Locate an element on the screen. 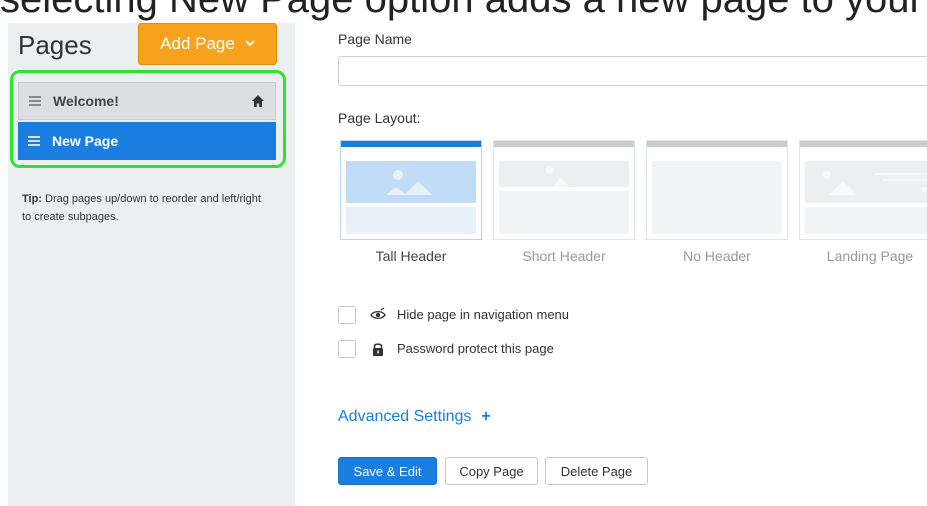  tip-label: Tip: is located at coordinates (32, 199).